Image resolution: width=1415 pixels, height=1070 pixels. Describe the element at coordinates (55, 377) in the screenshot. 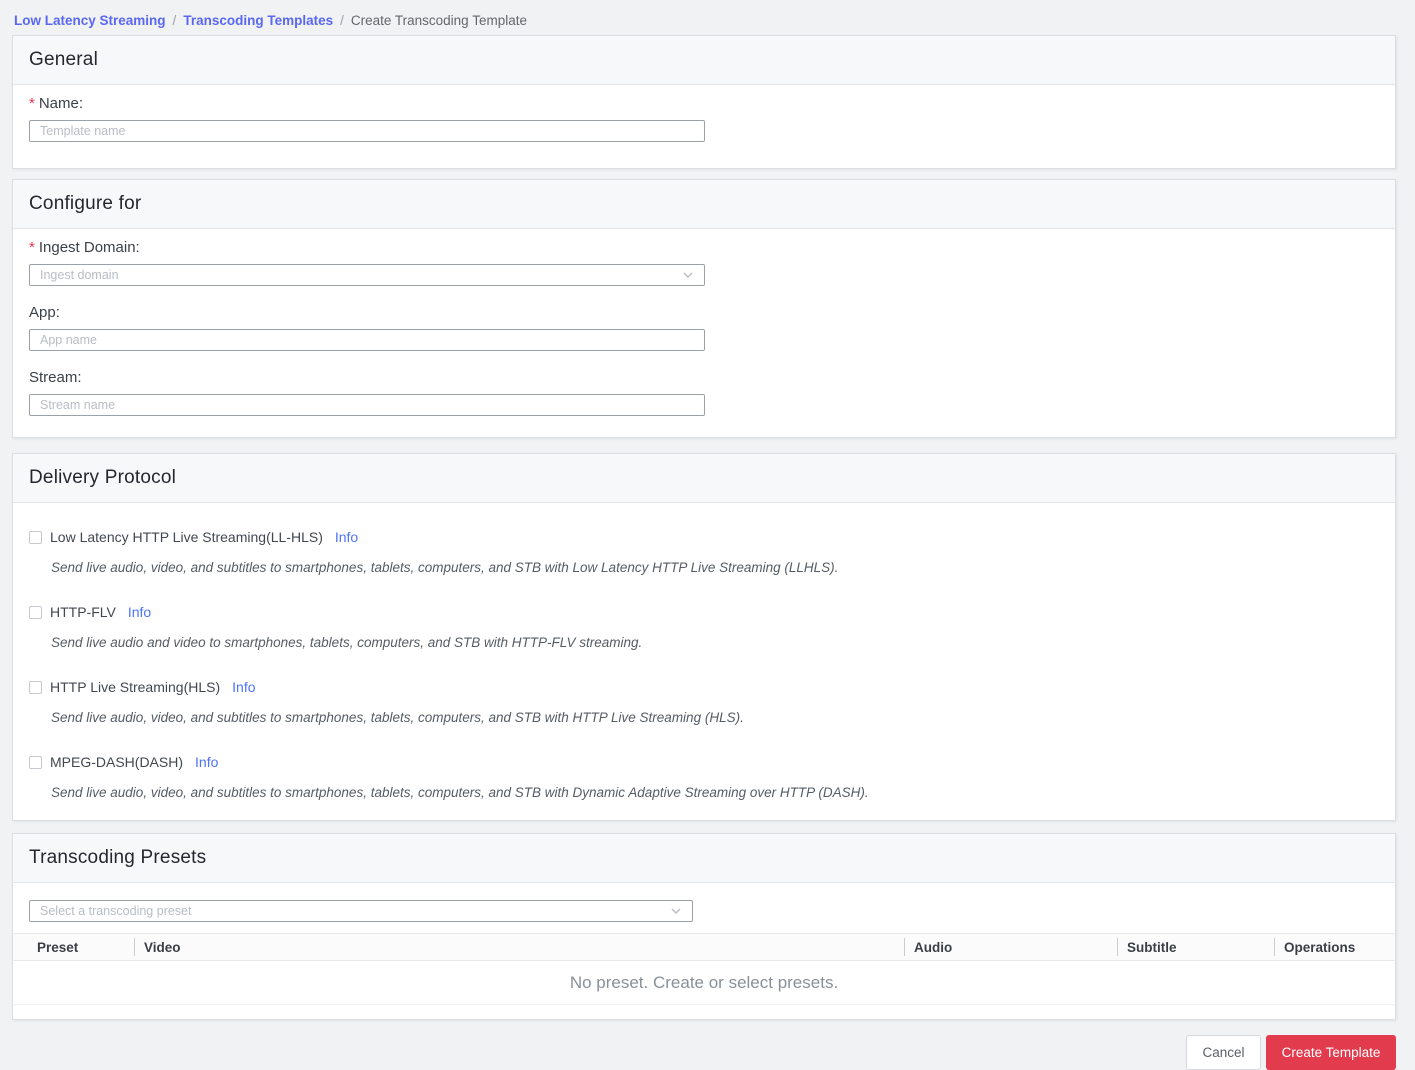

I see `stream-label: Stream:` at that location.